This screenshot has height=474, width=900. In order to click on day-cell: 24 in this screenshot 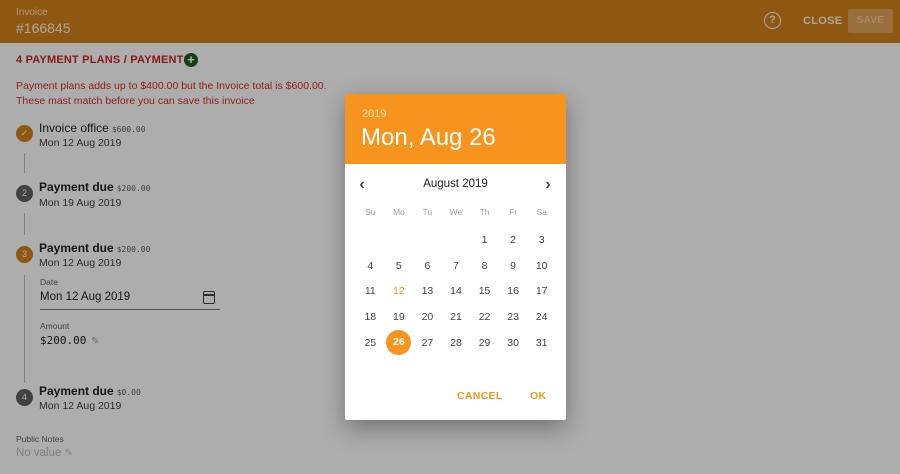, I will do `click(541, 317)`.